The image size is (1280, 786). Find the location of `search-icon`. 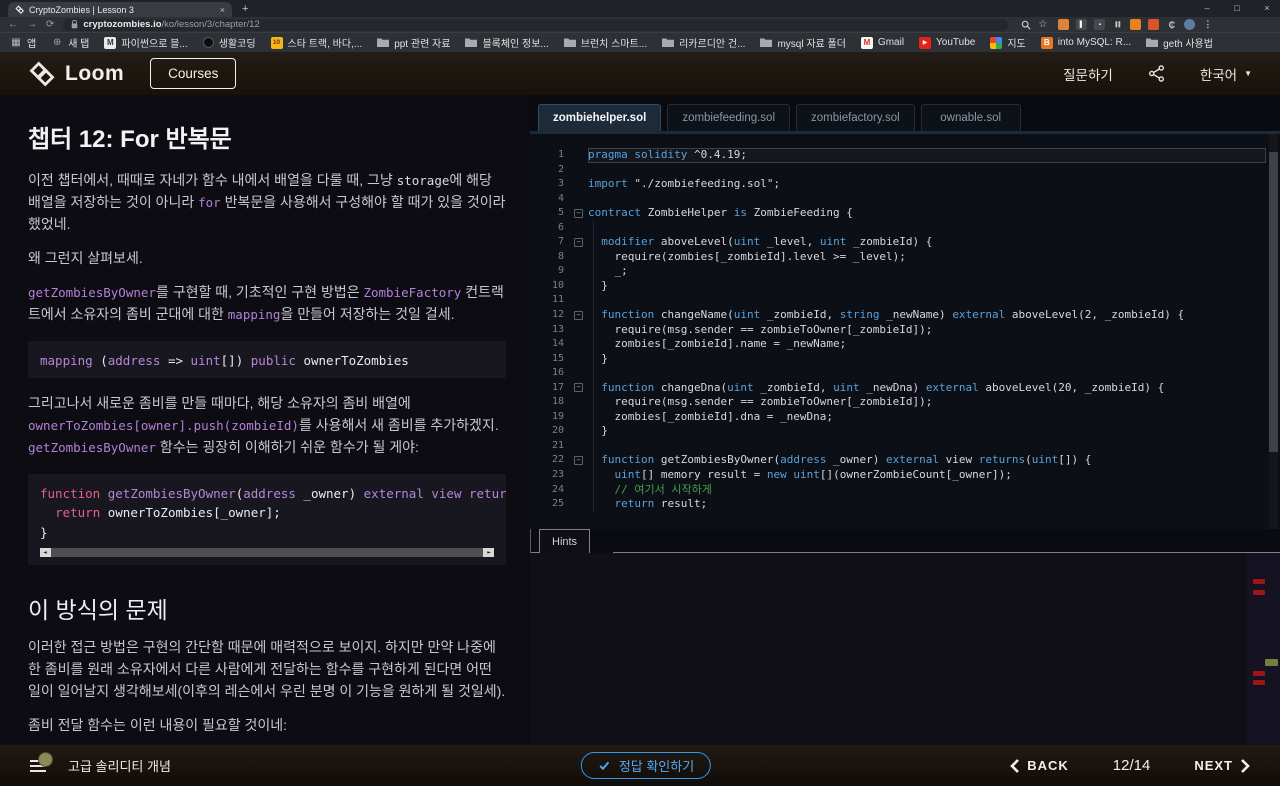

search-icon is located at coordinates (1026, 25).